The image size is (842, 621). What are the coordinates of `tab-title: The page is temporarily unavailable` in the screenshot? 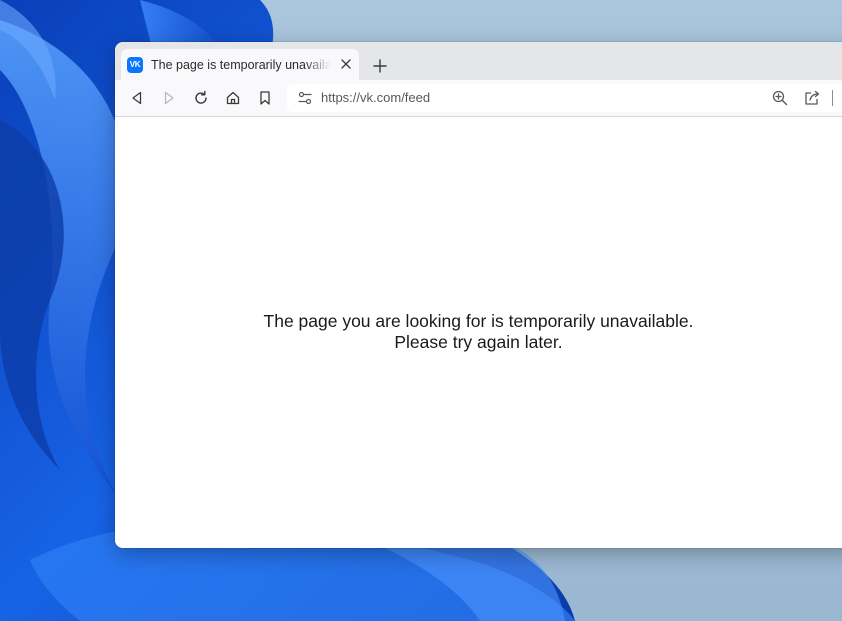 It's located at (241, 64).